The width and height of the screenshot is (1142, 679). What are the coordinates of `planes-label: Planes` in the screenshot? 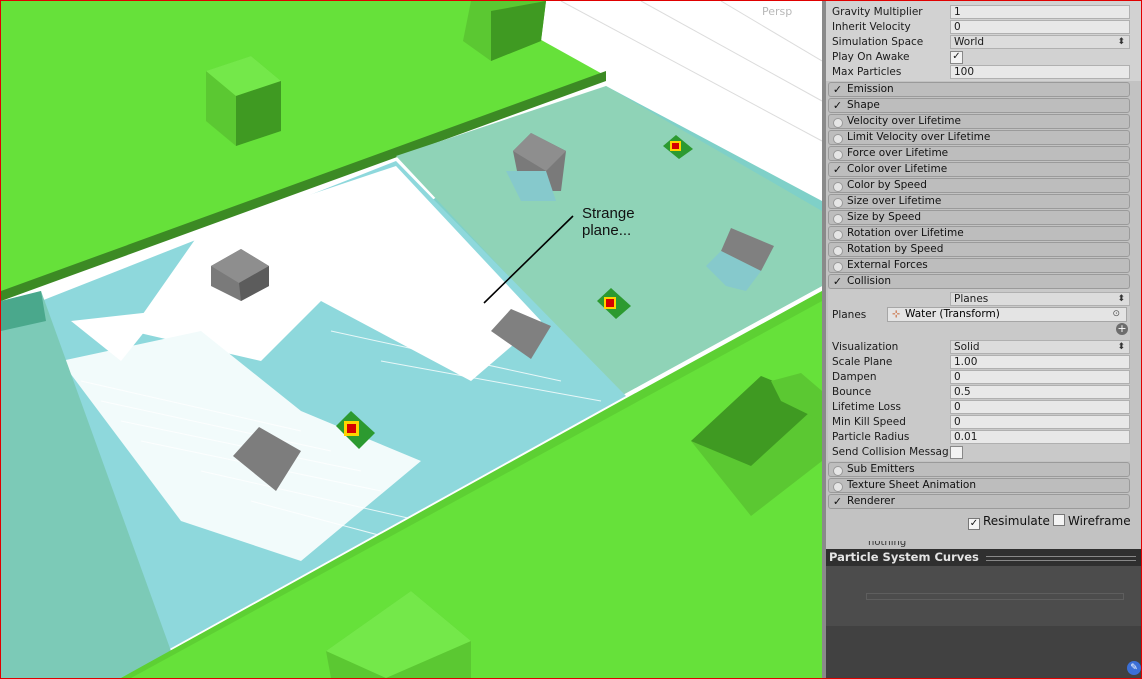 It's located at (849, 315).